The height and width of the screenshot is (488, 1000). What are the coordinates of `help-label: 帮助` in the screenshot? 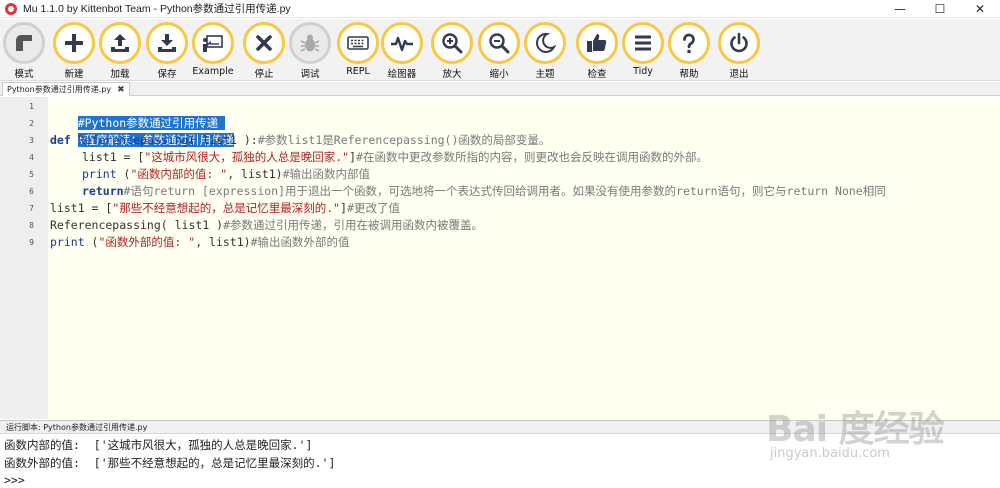 It's located at (689, 74).